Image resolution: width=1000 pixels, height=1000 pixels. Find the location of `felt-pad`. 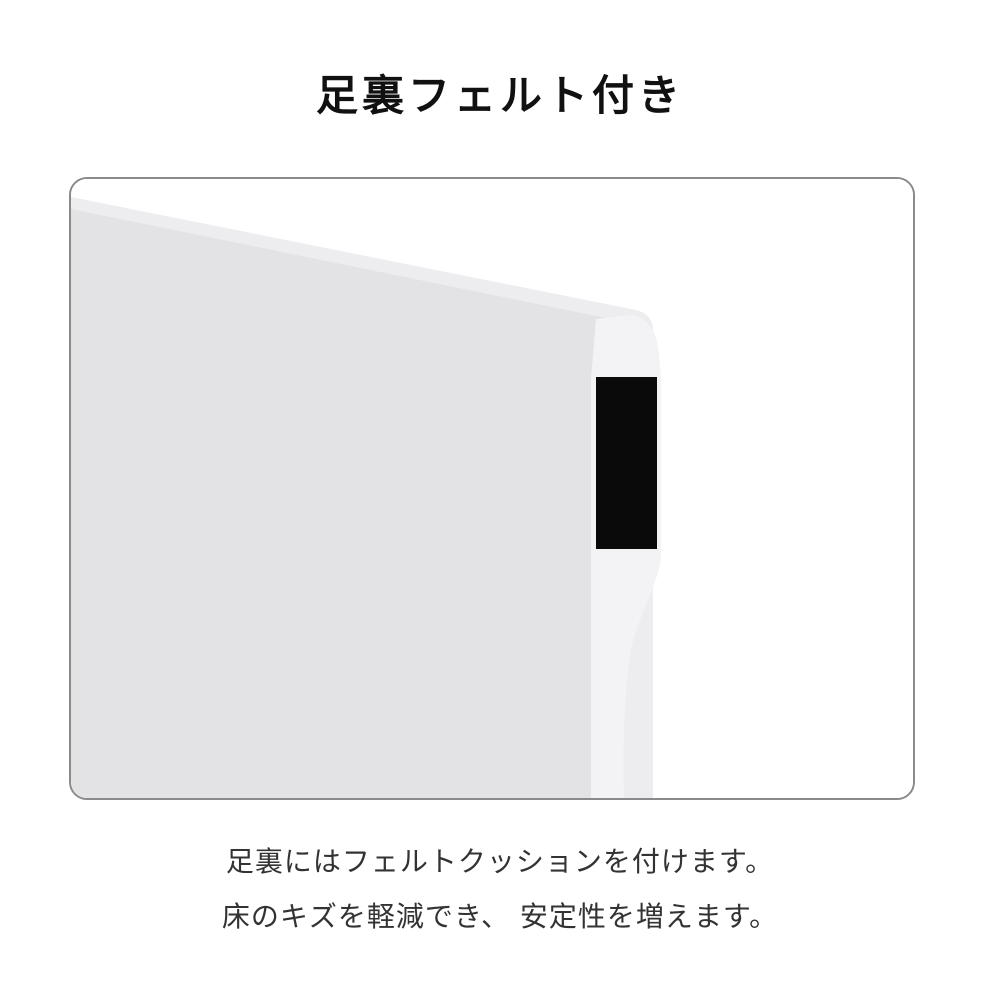

felt-pad is located at coordinates (626, 463).